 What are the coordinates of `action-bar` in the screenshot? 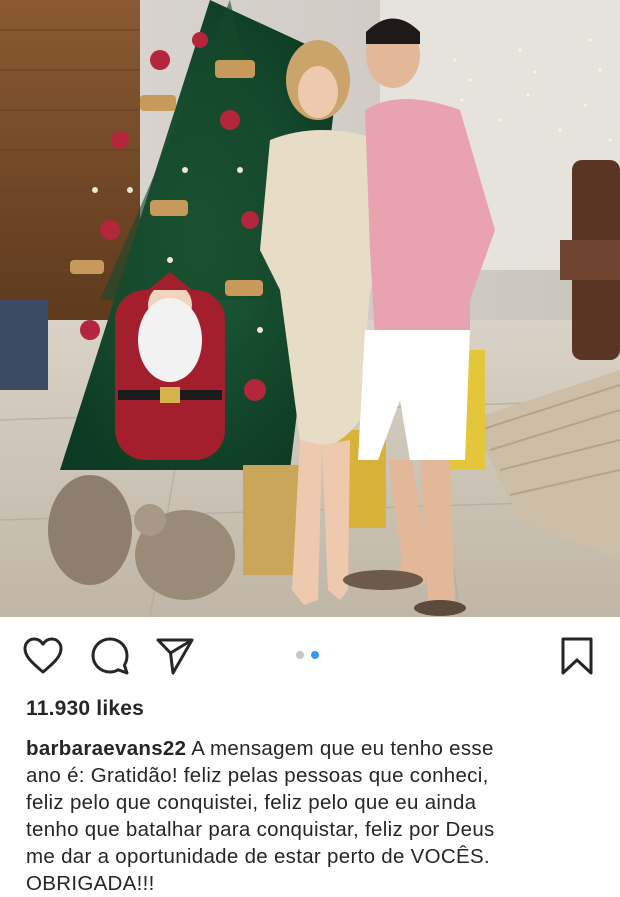 It's located at (310, 655).